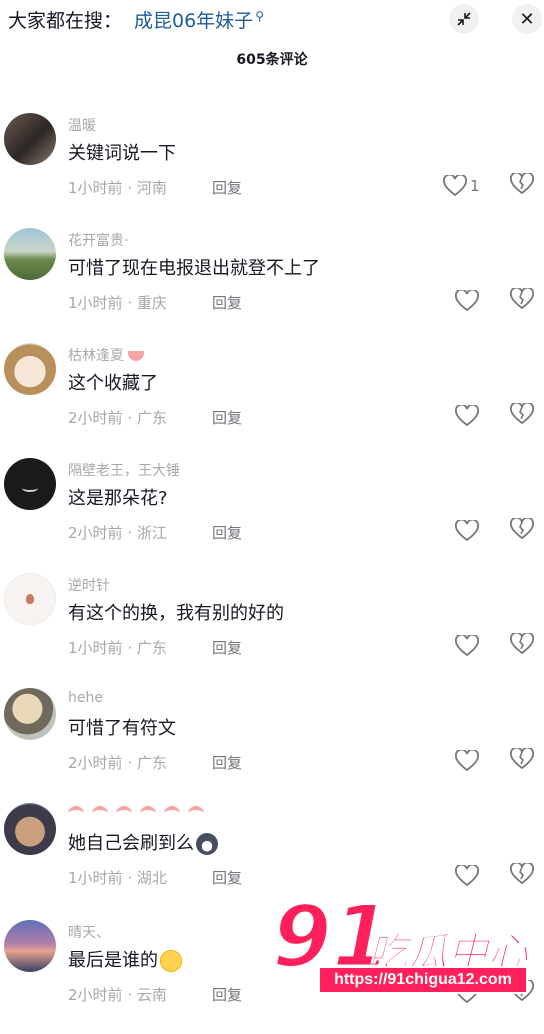  I want to click on comment-location: 湖北, so click(151, 878).